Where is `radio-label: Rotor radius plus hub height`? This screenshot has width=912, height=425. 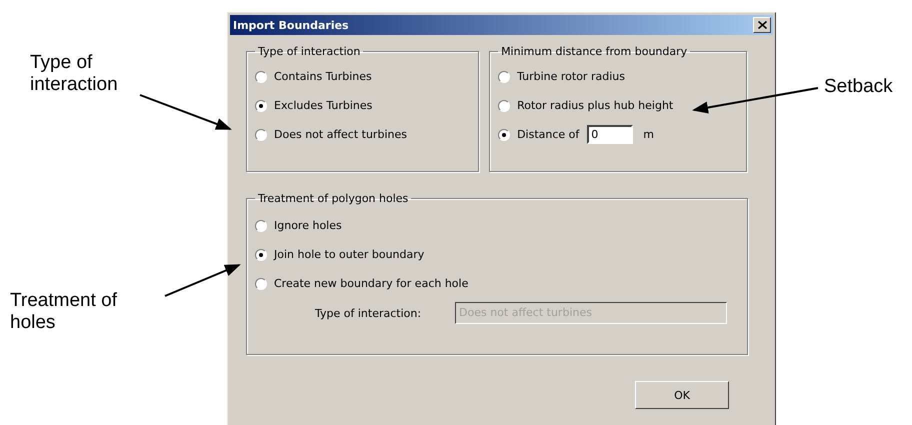
radio-label: Rotor radius plus hub height is located at coordinates (595, 105).